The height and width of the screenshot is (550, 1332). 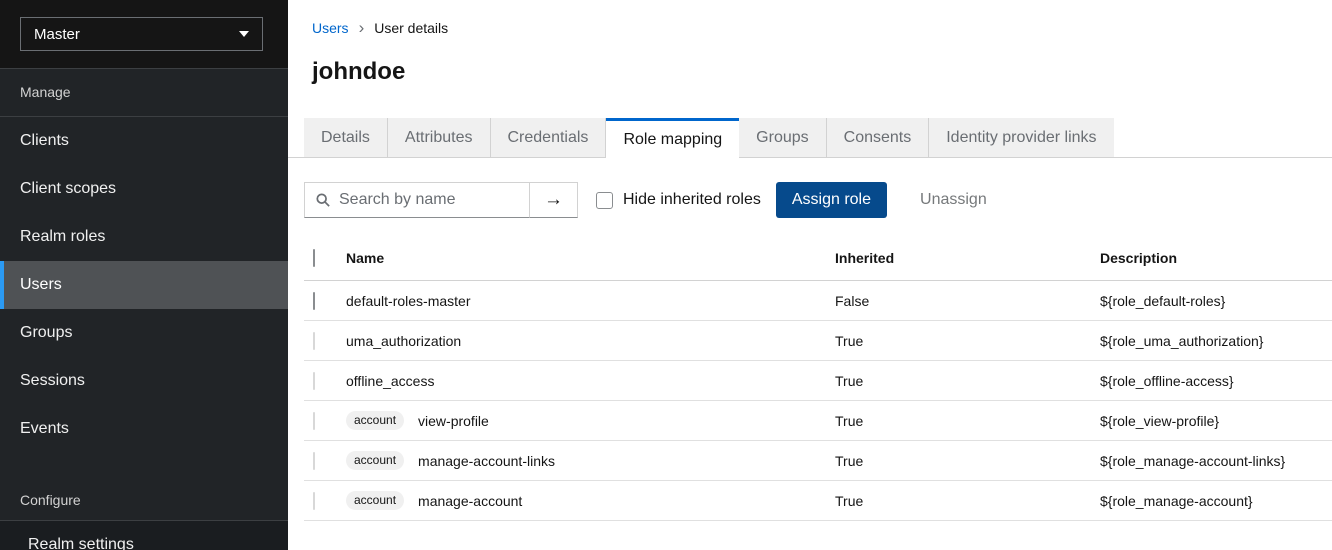 I want to click on sidebar-item-client-scopes: Client scopes, so click(x=144, y=189).